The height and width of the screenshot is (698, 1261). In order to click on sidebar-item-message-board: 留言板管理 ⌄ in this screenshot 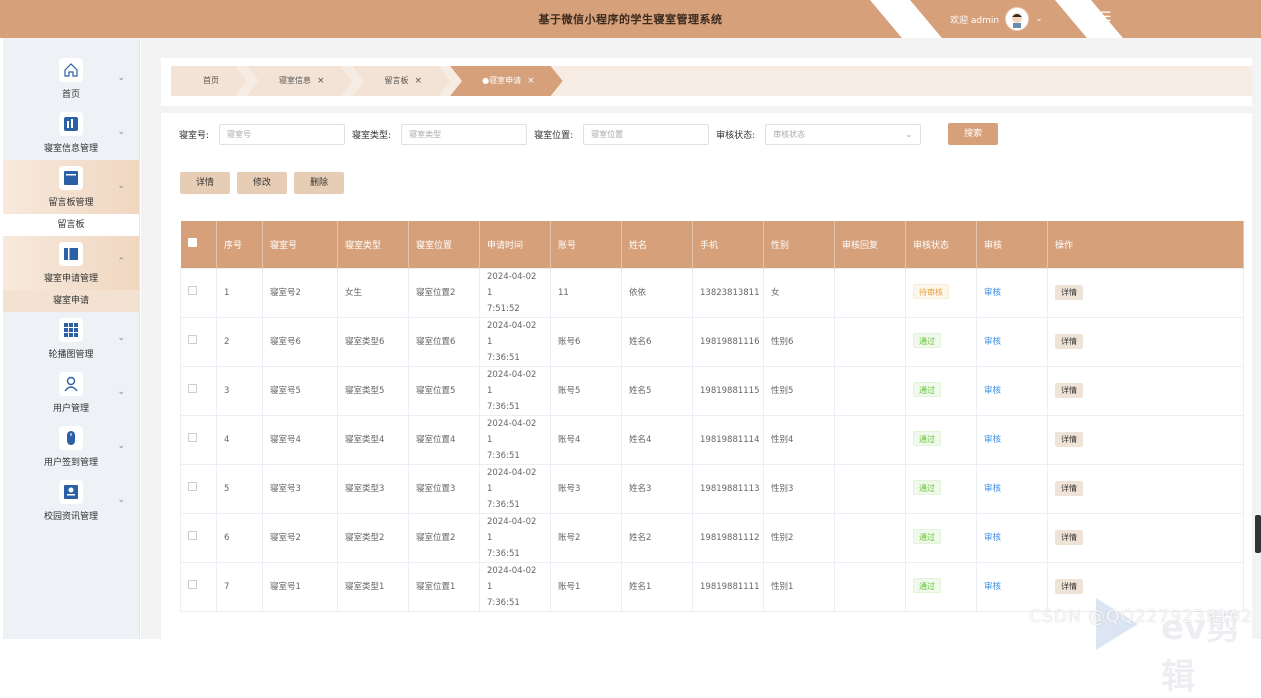, I will do `click(71, 187)`.